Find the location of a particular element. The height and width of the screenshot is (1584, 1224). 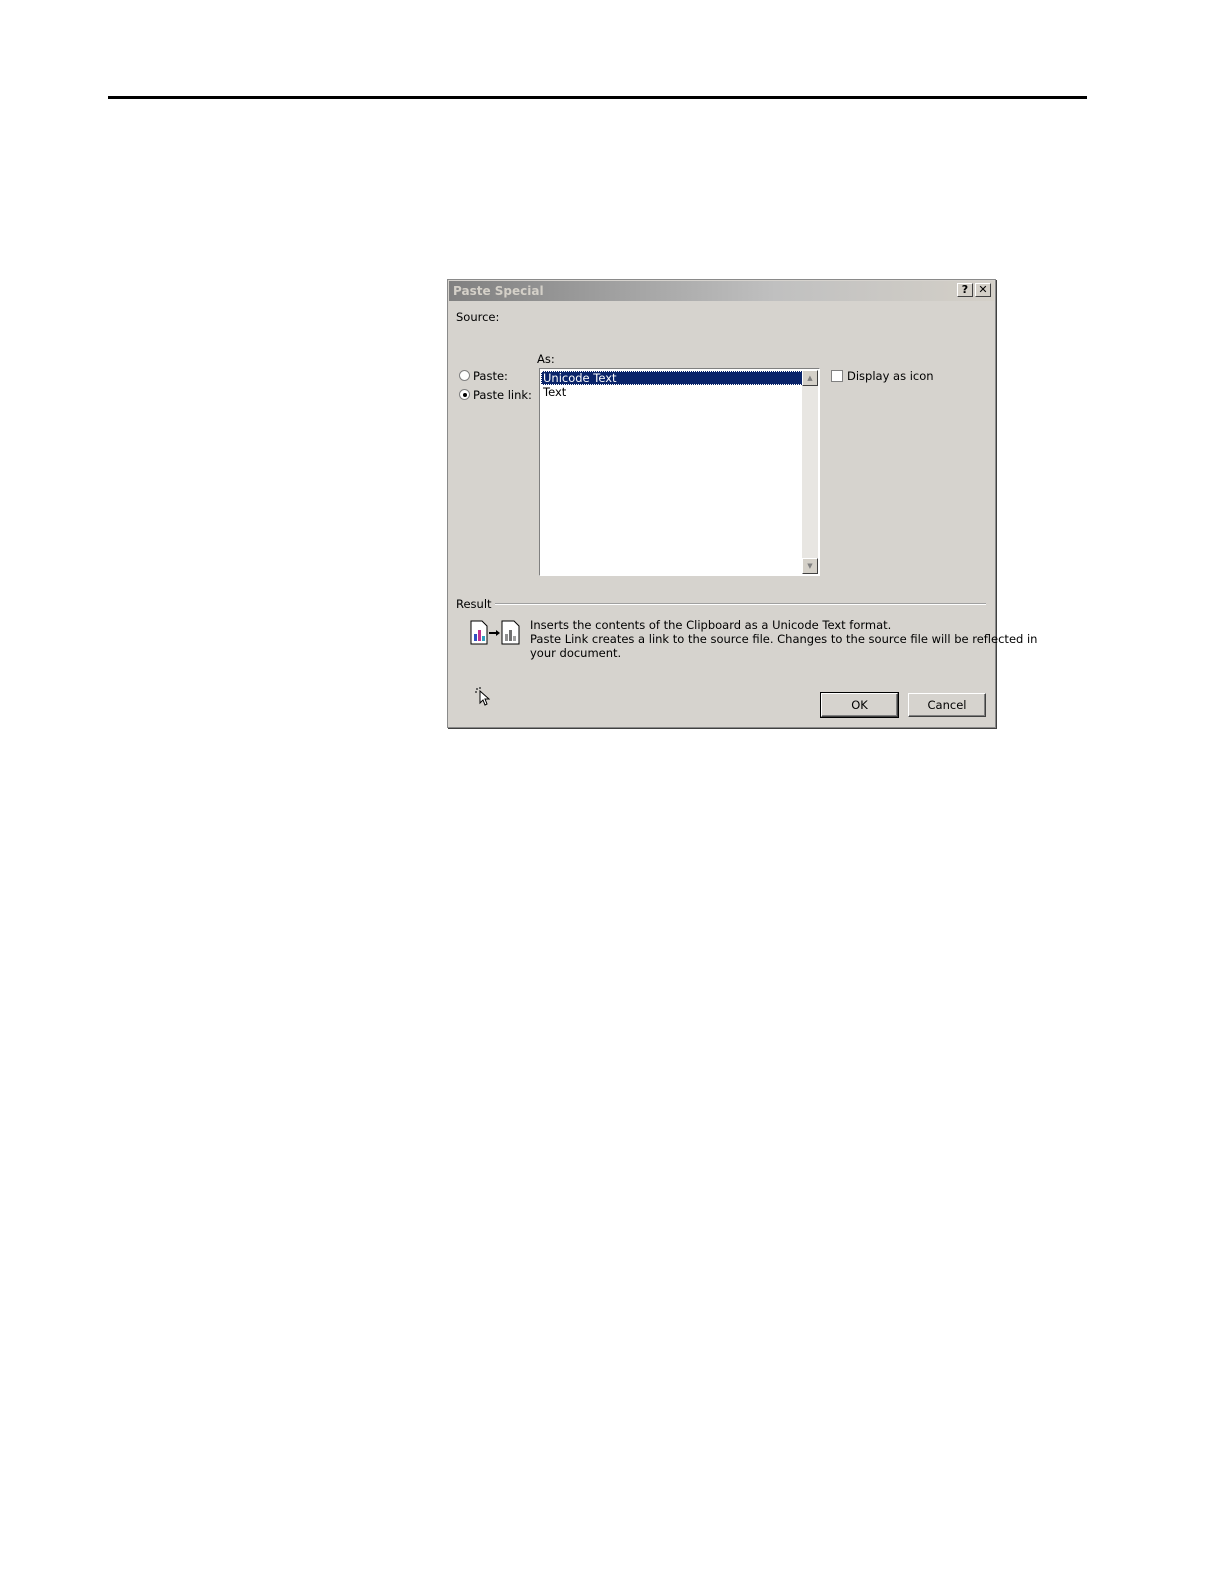

help-button: ? is located at coordinates (965, 290).